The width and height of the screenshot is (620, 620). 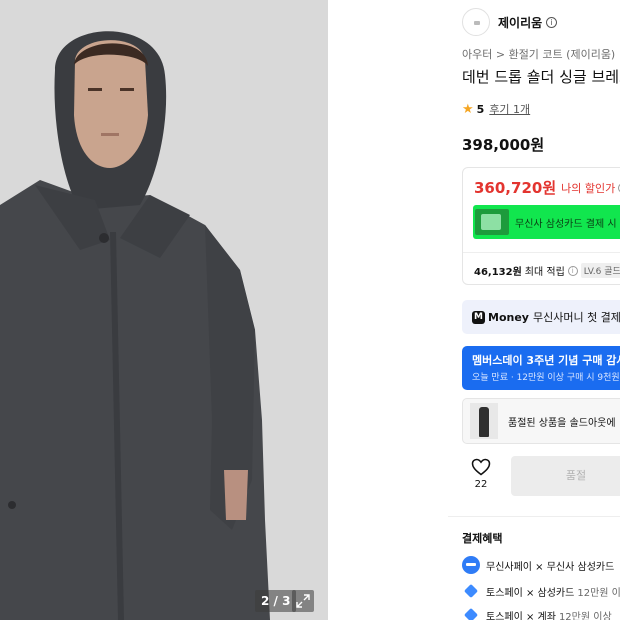 I want to click on soldout-banner: 품절된 상품을 솔드아웃에, so click(x=541, y=421).